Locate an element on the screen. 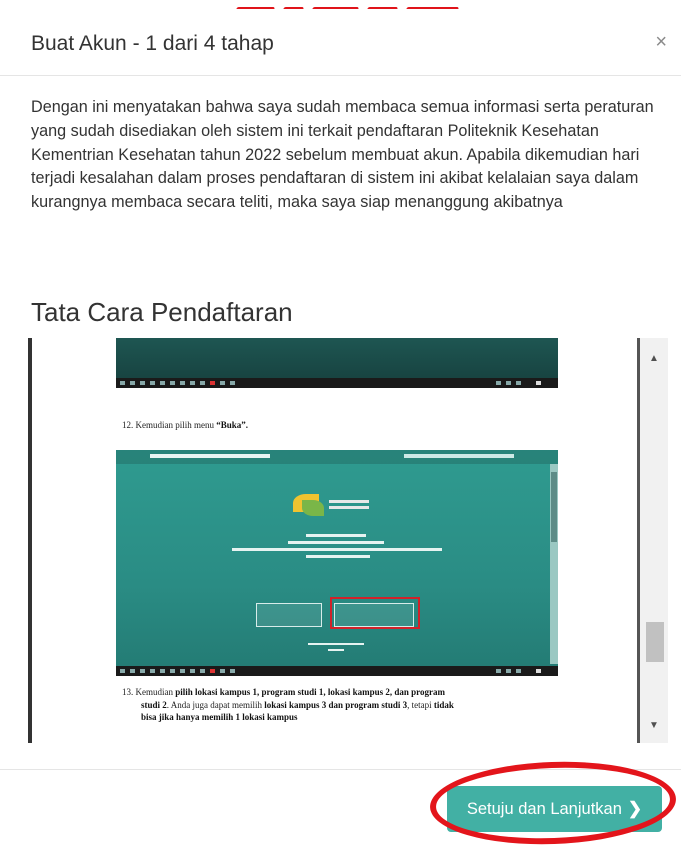 The image size is (681, 851). step-12-text: 12. Kemudian pilih menu “Buka”. is located at coordinates (185, 425).